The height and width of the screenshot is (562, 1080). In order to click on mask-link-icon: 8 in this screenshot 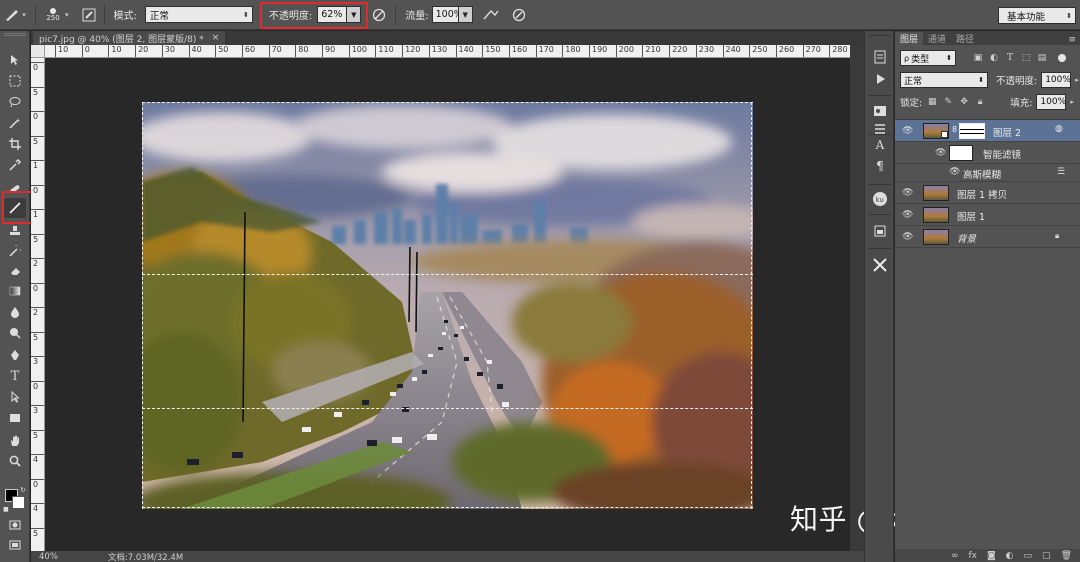, I will do `click(954, 129)`.